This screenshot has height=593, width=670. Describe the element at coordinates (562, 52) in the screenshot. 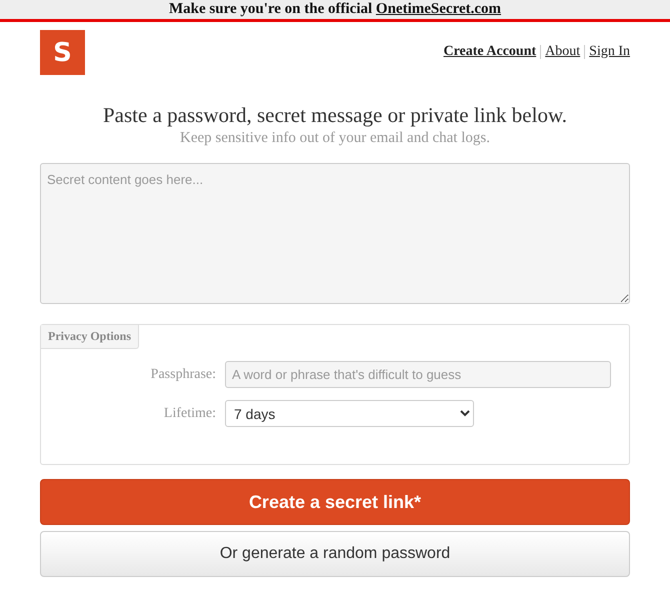

I see `nav-link: About` at that location.